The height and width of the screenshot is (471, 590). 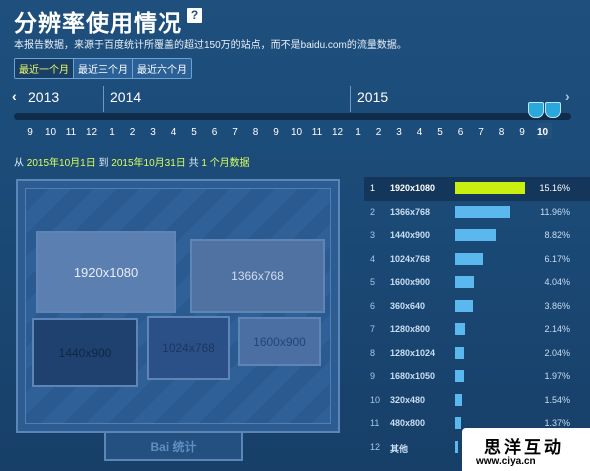 What do you see at coordinates (557, 399) in the screenshot?
I see `ranking-percentage: 1.54%` at bounding box center [557, 399].